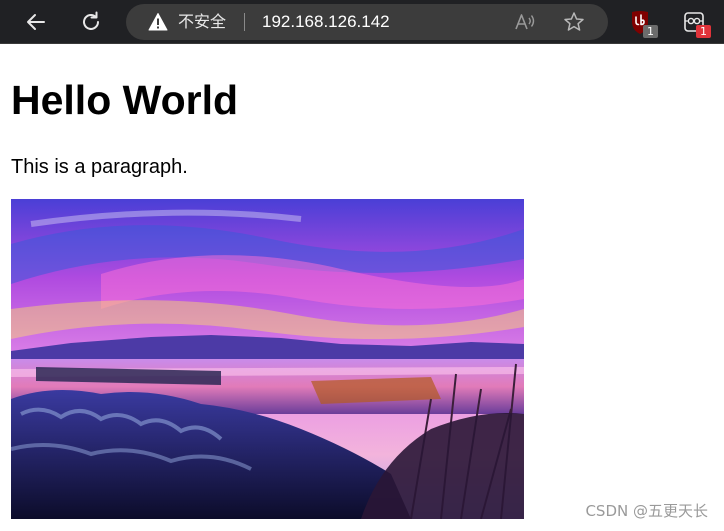 The height and width of the screenshot is (531, 724). What do you see at coordinates (99, 167) in the screenshot?
I see `page-paragraph: This is a paragraph.` at bounding box center [99, 167].